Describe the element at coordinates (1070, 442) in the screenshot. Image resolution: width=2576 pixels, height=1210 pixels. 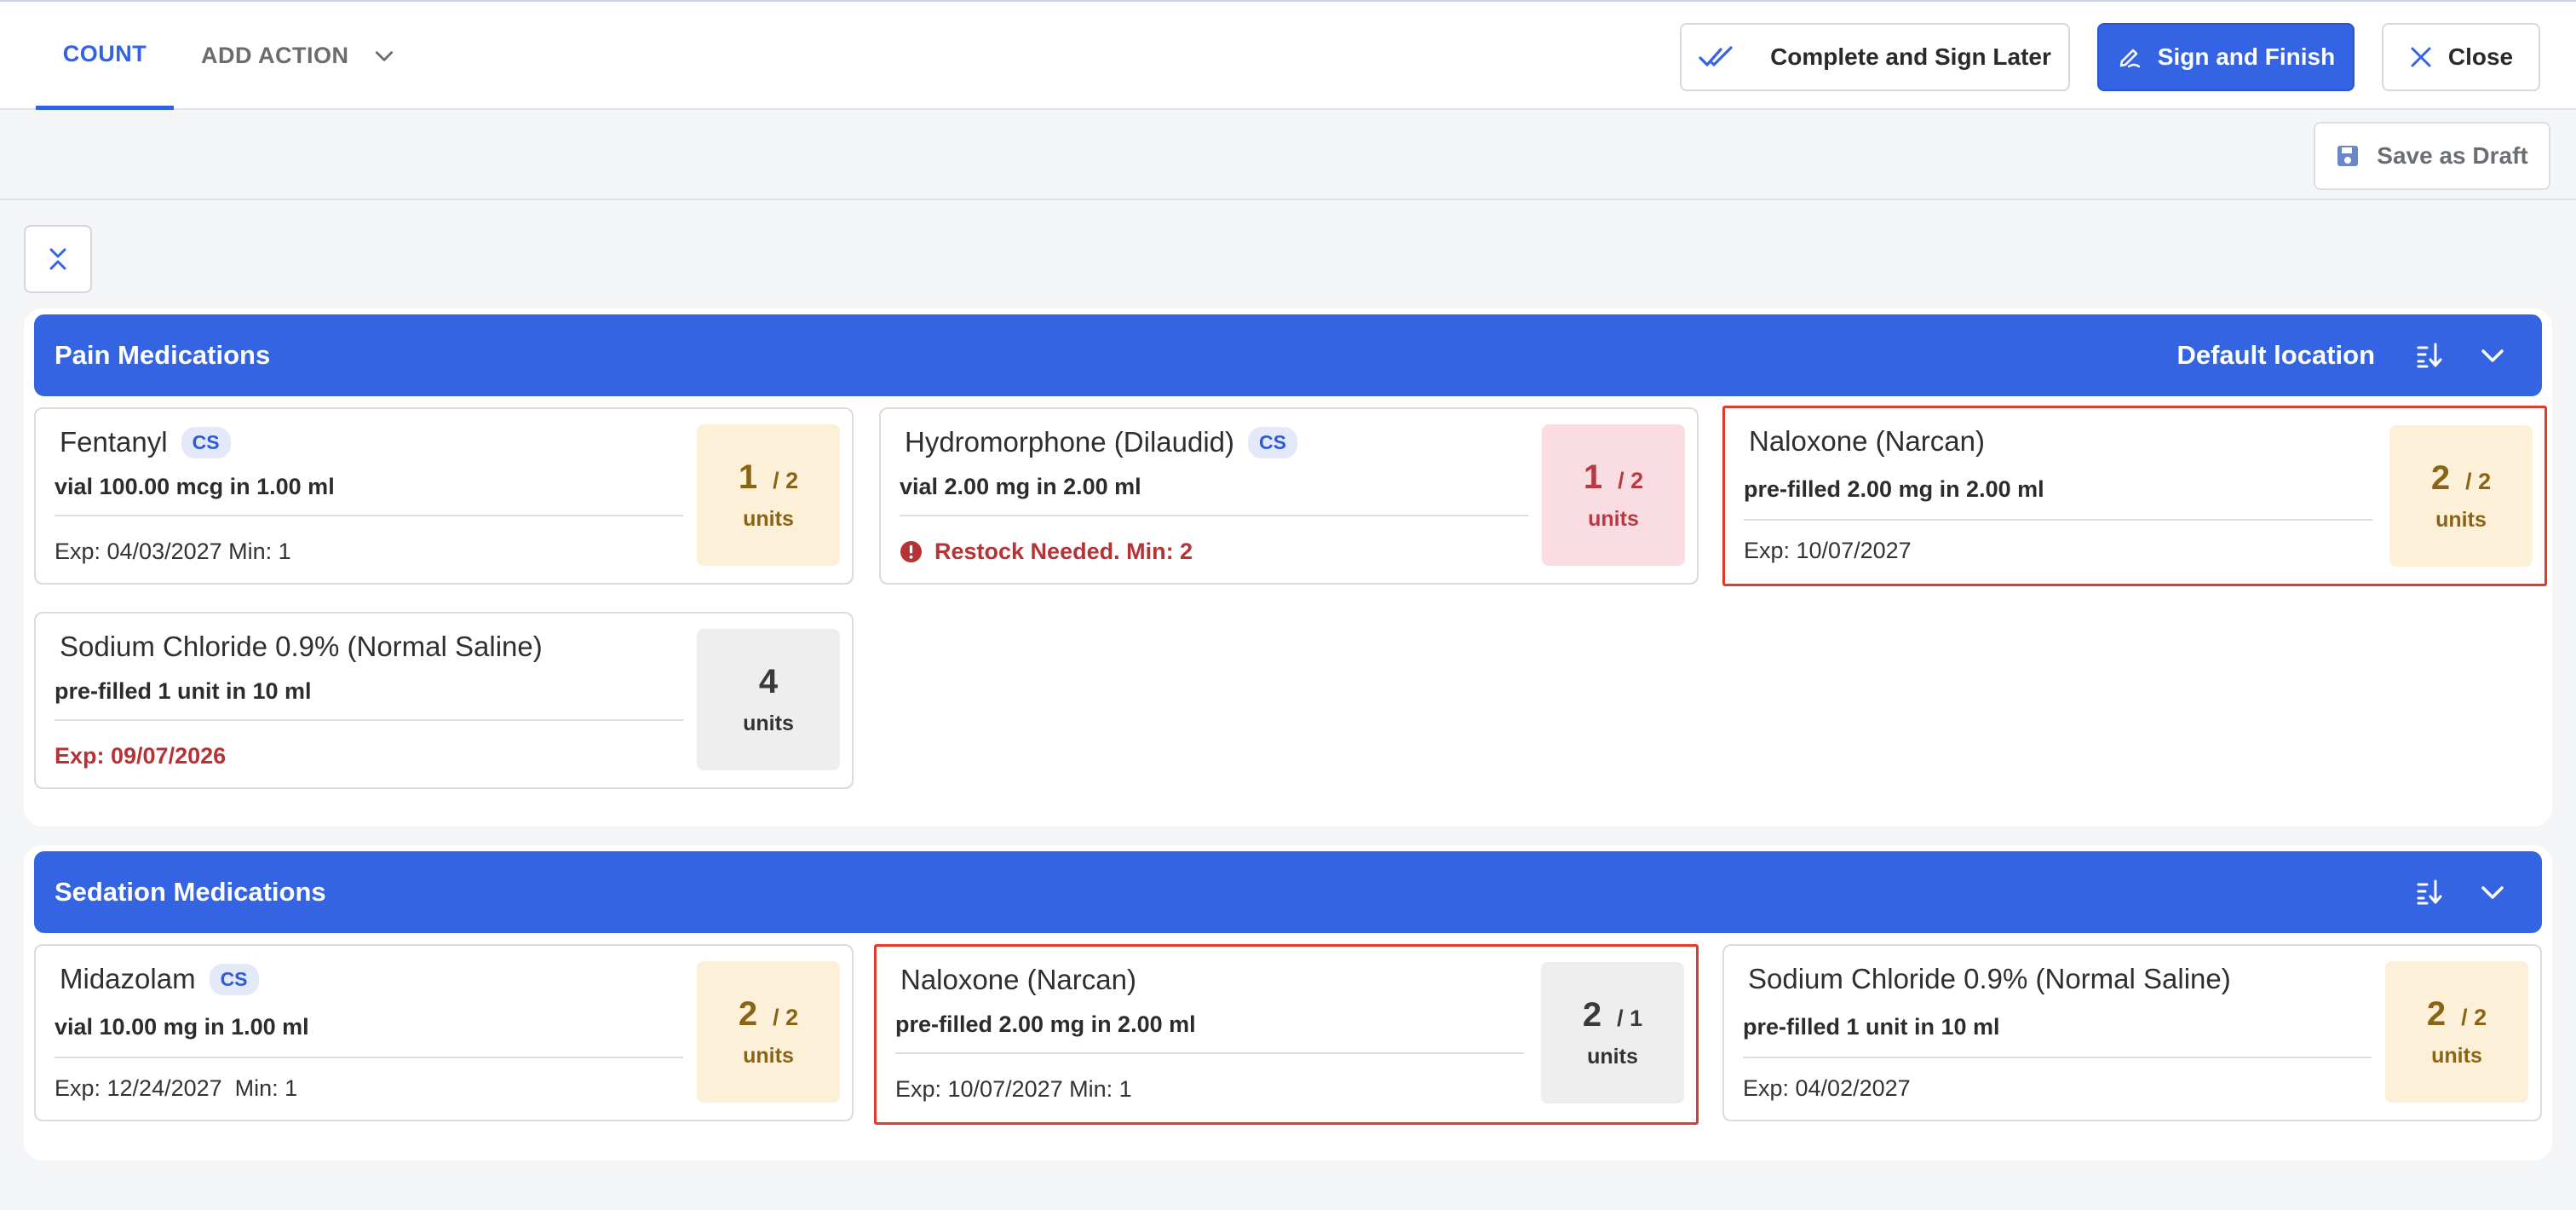
I see `medication-name-text: Hydromorphone (Dilaudid)` at that location.